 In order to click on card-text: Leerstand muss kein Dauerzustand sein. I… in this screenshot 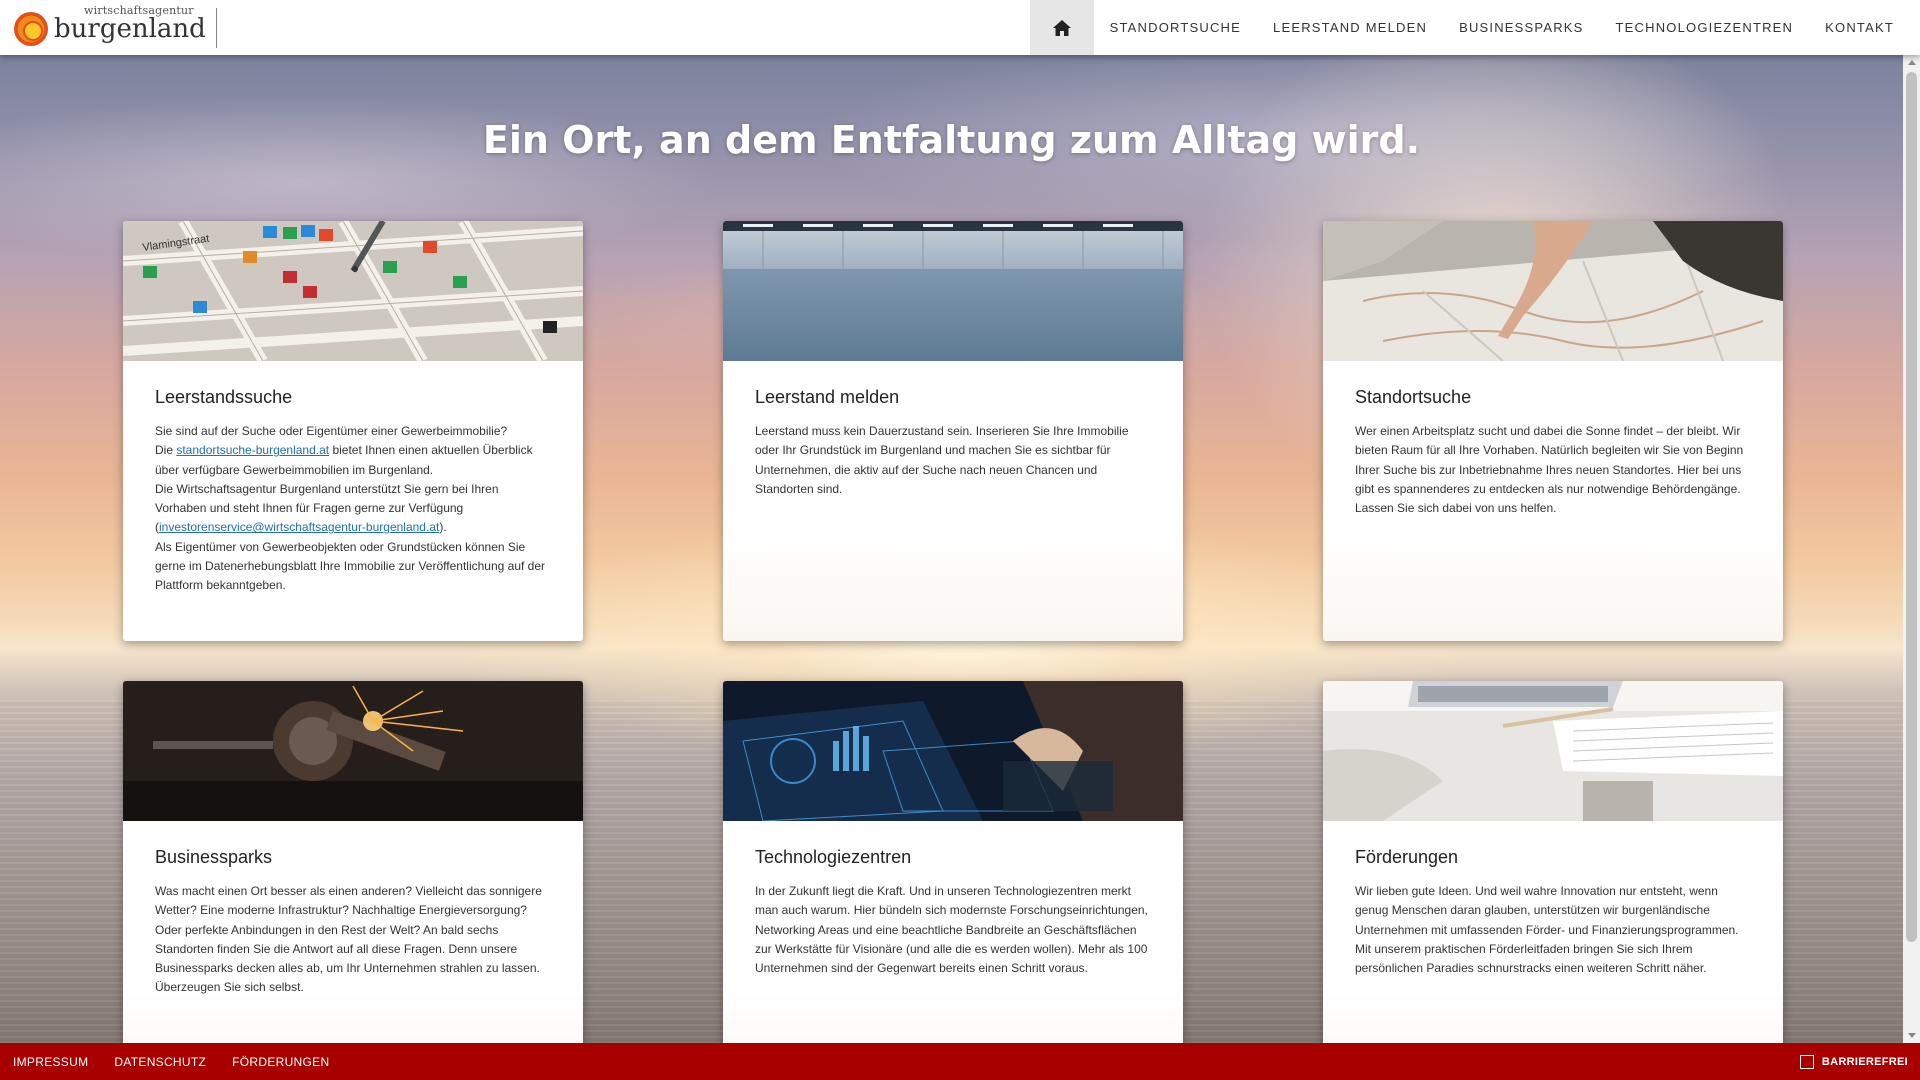, I will do `click(942, 460)`.